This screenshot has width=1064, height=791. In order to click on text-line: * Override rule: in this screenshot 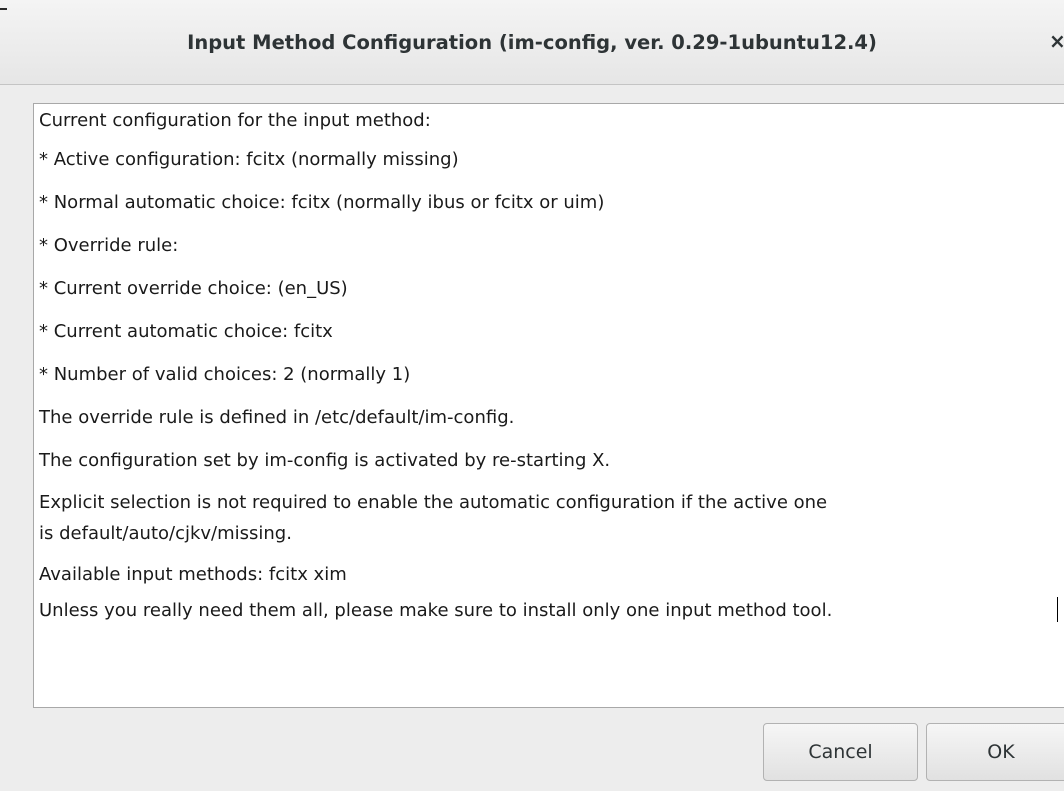, I will do `click(109, 245)`.